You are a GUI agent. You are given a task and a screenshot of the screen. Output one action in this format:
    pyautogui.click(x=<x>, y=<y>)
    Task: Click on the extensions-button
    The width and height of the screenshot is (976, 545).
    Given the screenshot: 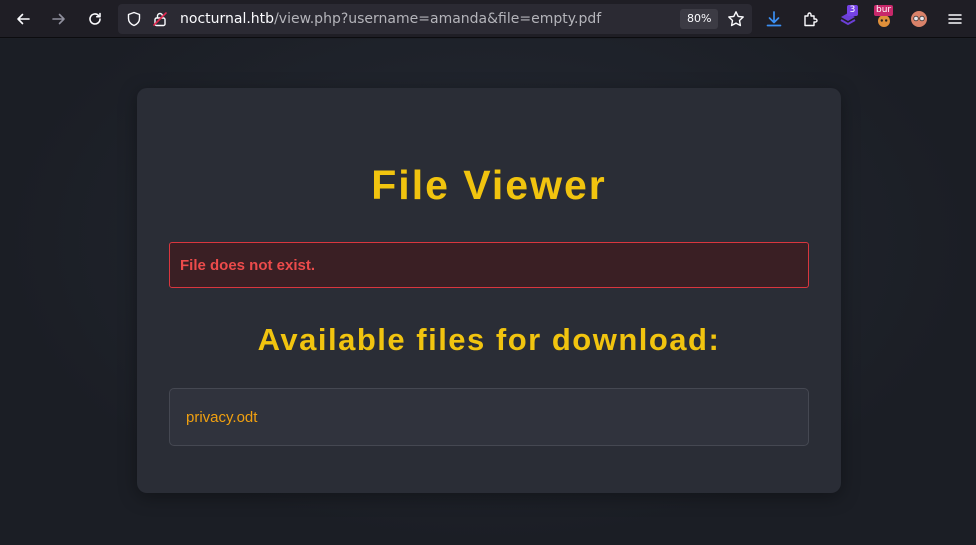 What is the action you would take?
    pyautogui.click(x=811, y=19)
    